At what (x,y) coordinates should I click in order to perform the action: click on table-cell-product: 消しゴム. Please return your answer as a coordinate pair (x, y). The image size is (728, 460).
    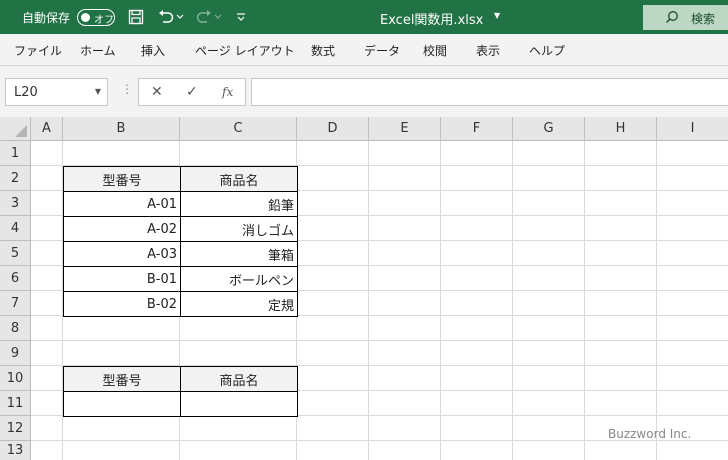
    Looking at the image, I should click on (239, 229).